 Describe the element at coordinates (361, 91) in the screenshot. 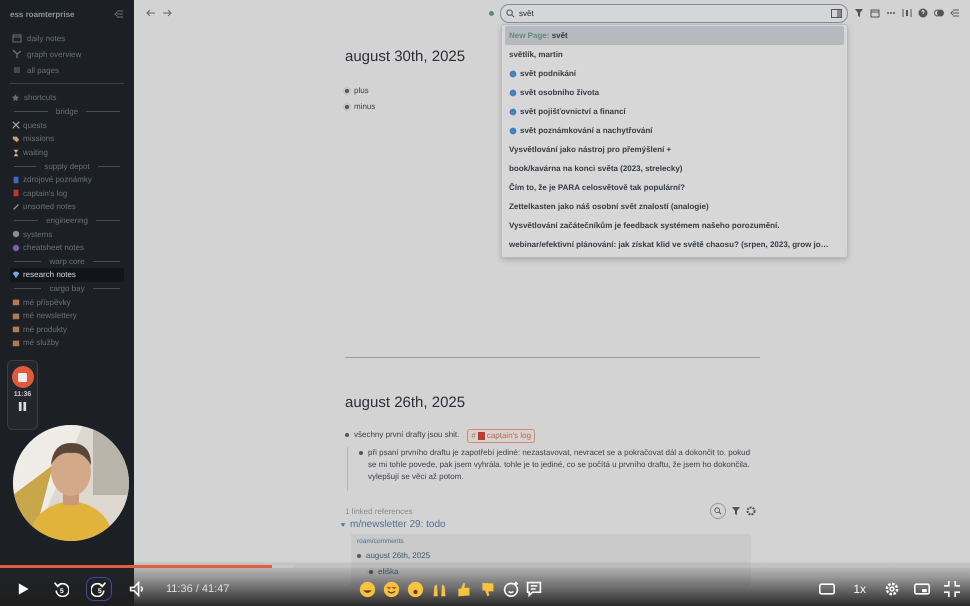

I see `block-text: plus` at that location.